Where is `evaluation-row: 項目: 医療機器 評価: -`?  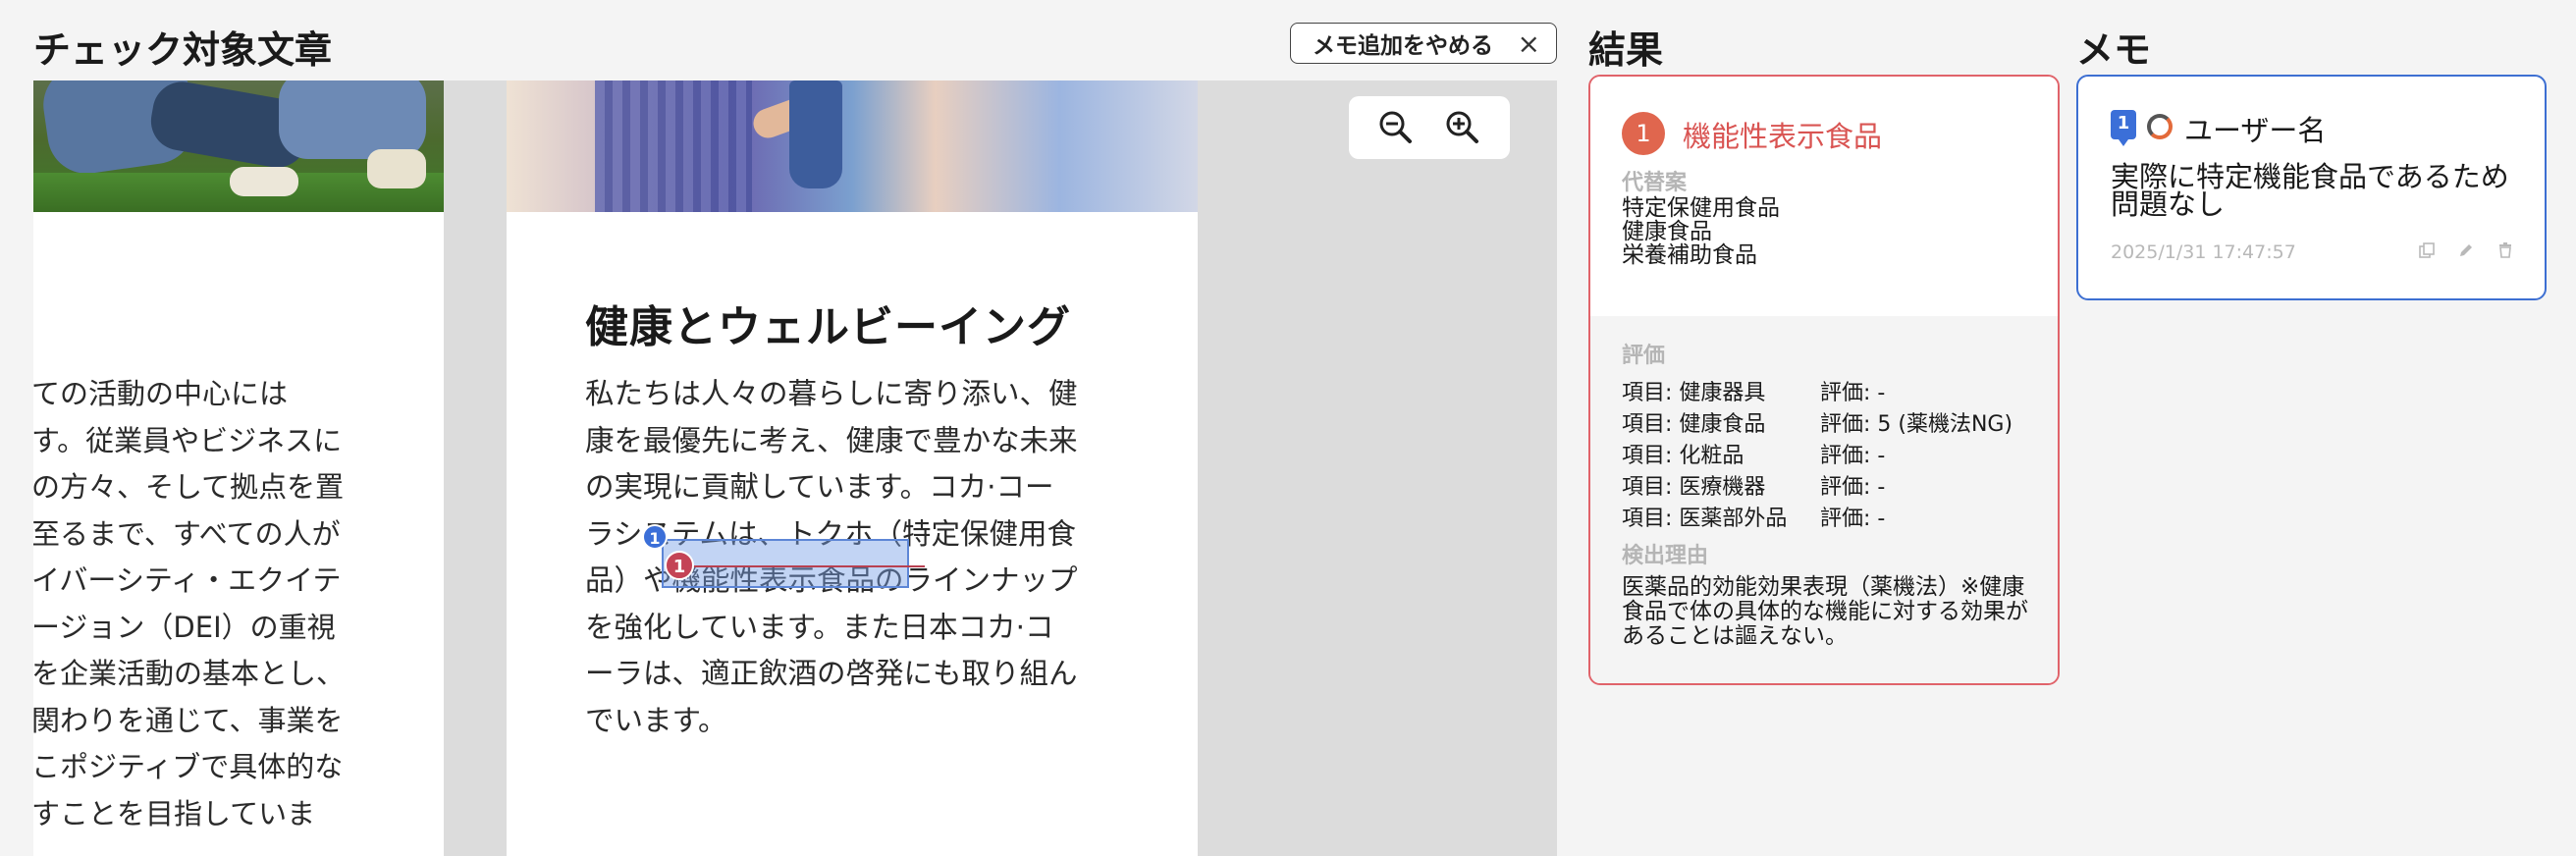
evaluation-row: 項目: 医療機器 評価: - is located at coordinates (1753, 485).